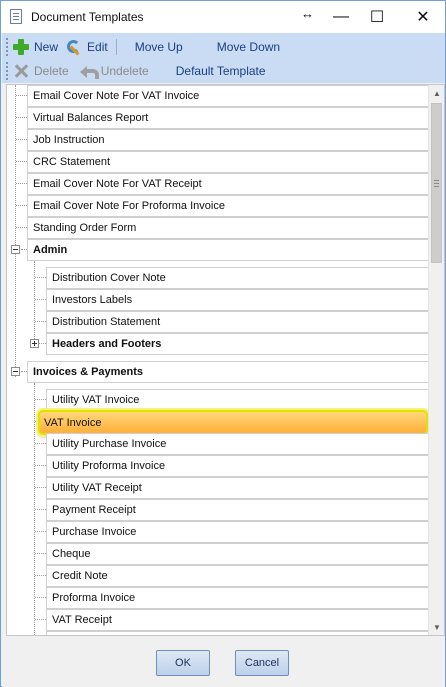  Describe the element at coordinates (423, 17) in the screenshot. I see `close-button: ✕` at that location.